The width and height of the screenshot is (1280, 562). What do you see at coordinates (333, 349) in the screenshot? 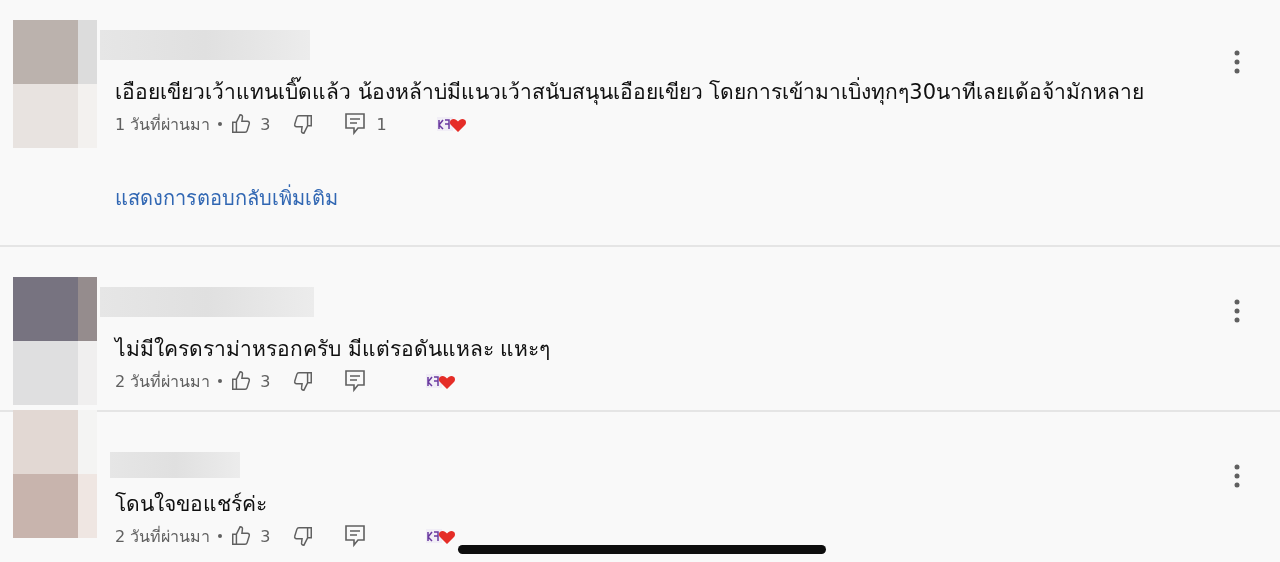
I see `comment-text: ไม่มีใครดราม่าหรอกครับ มีแต่รอดันแหละ แหะๆ` at bounding box center [333, 349].